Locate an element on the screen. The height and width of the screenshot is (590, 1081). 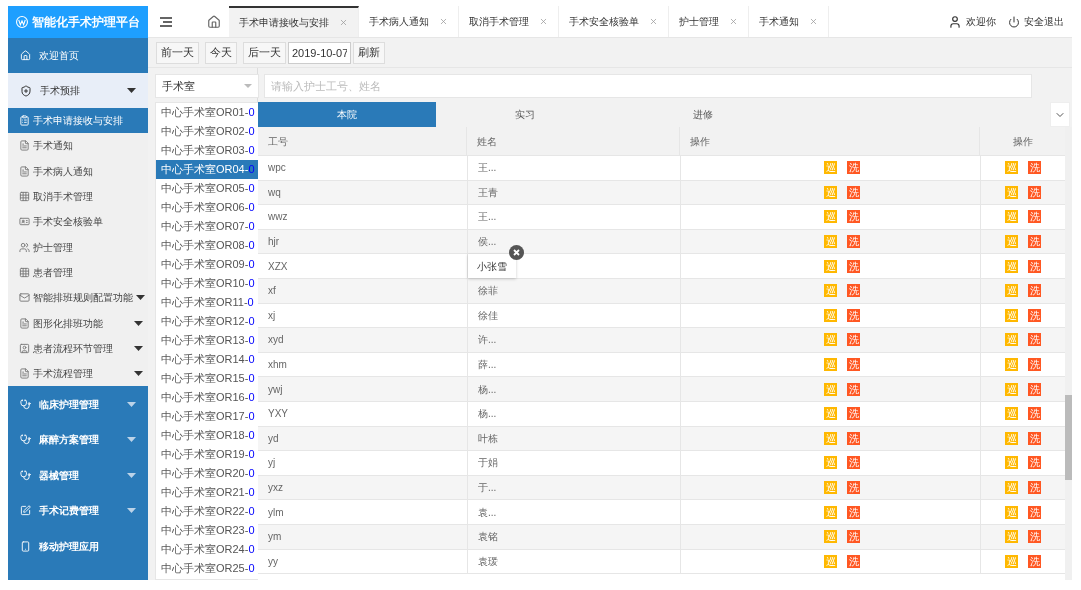
room-item: 中心手术室OR05-0 is located at coordinates (208, 188).